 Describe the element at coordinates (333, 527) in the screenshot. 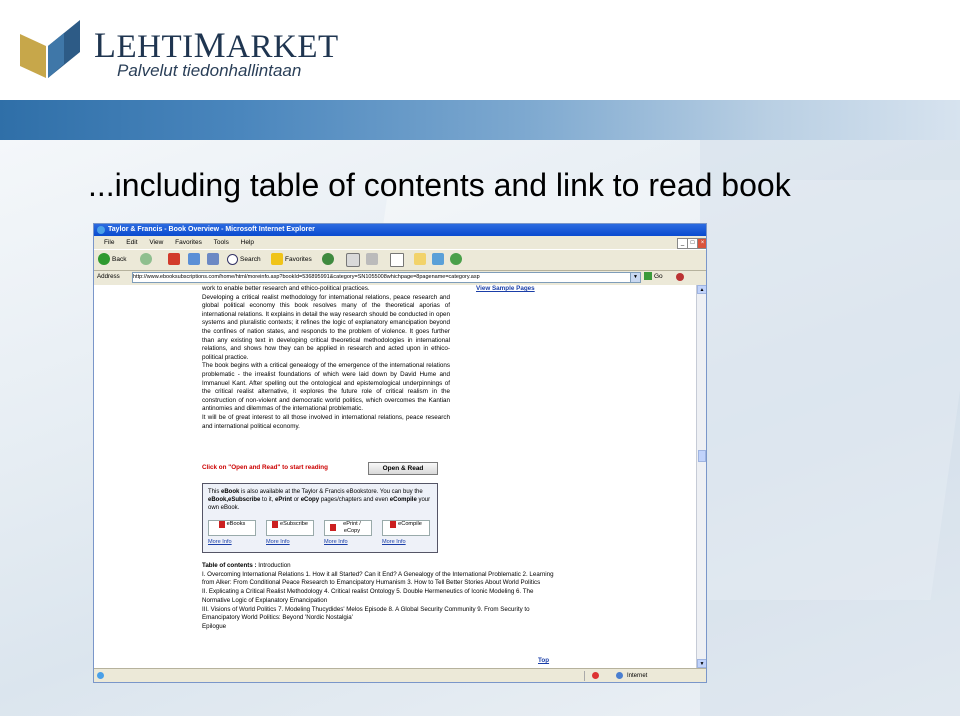

I see `eprint-icon` at that location.